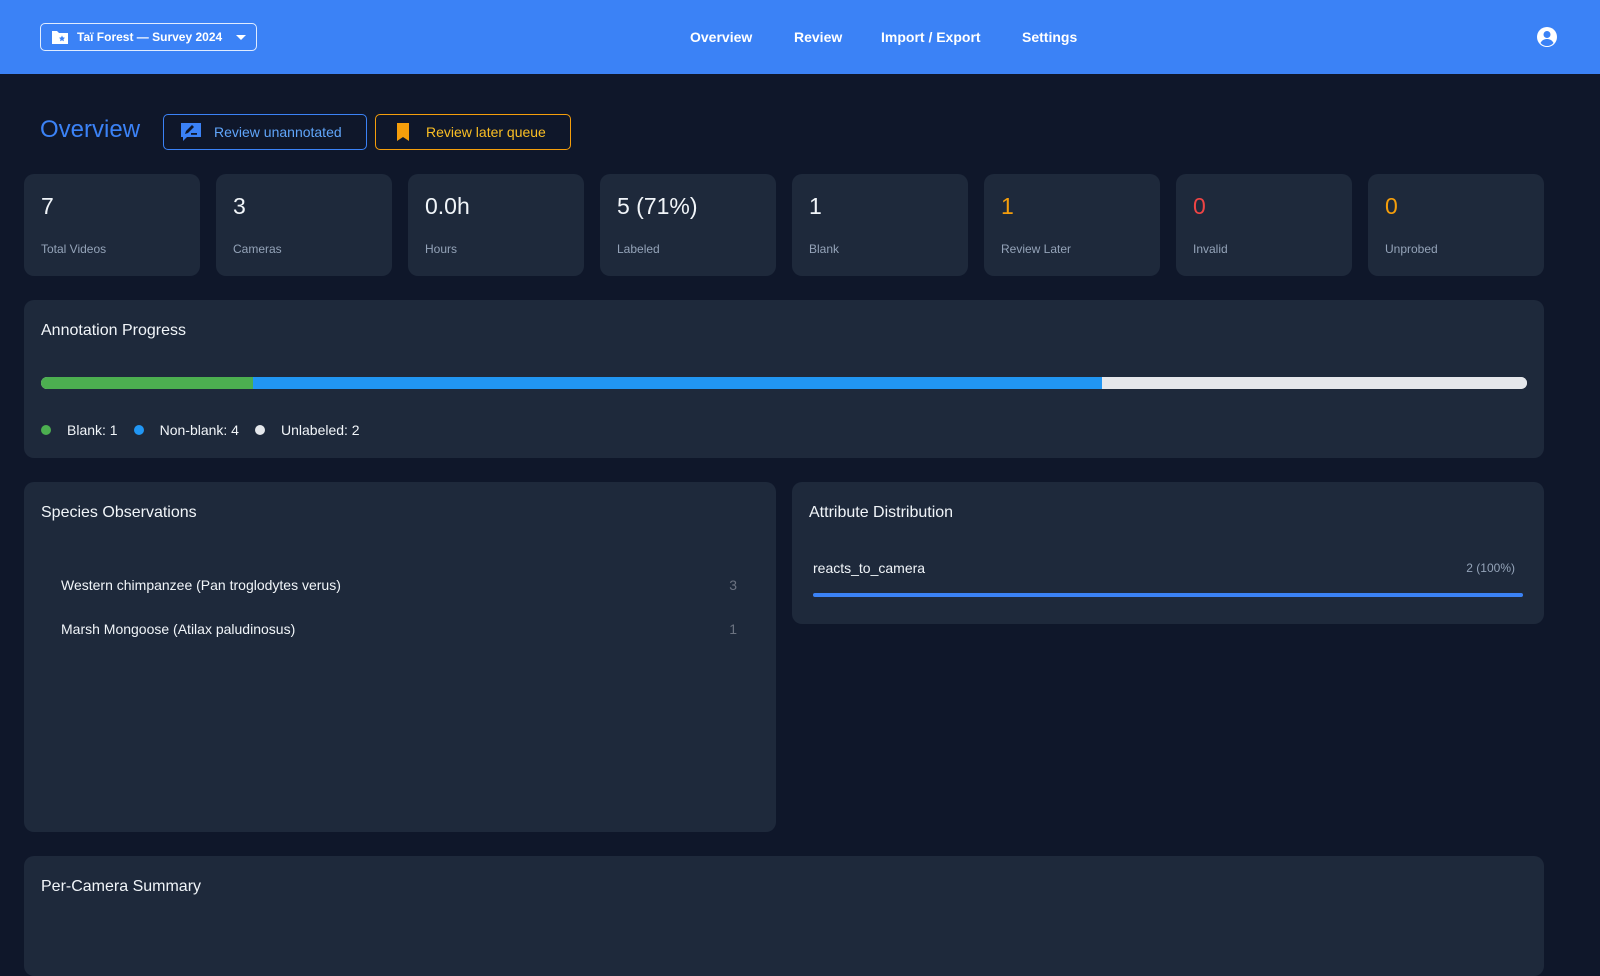  Describe the element at coordinates (733, 629) in the screenshot. I see `species-count: 1` at that location.